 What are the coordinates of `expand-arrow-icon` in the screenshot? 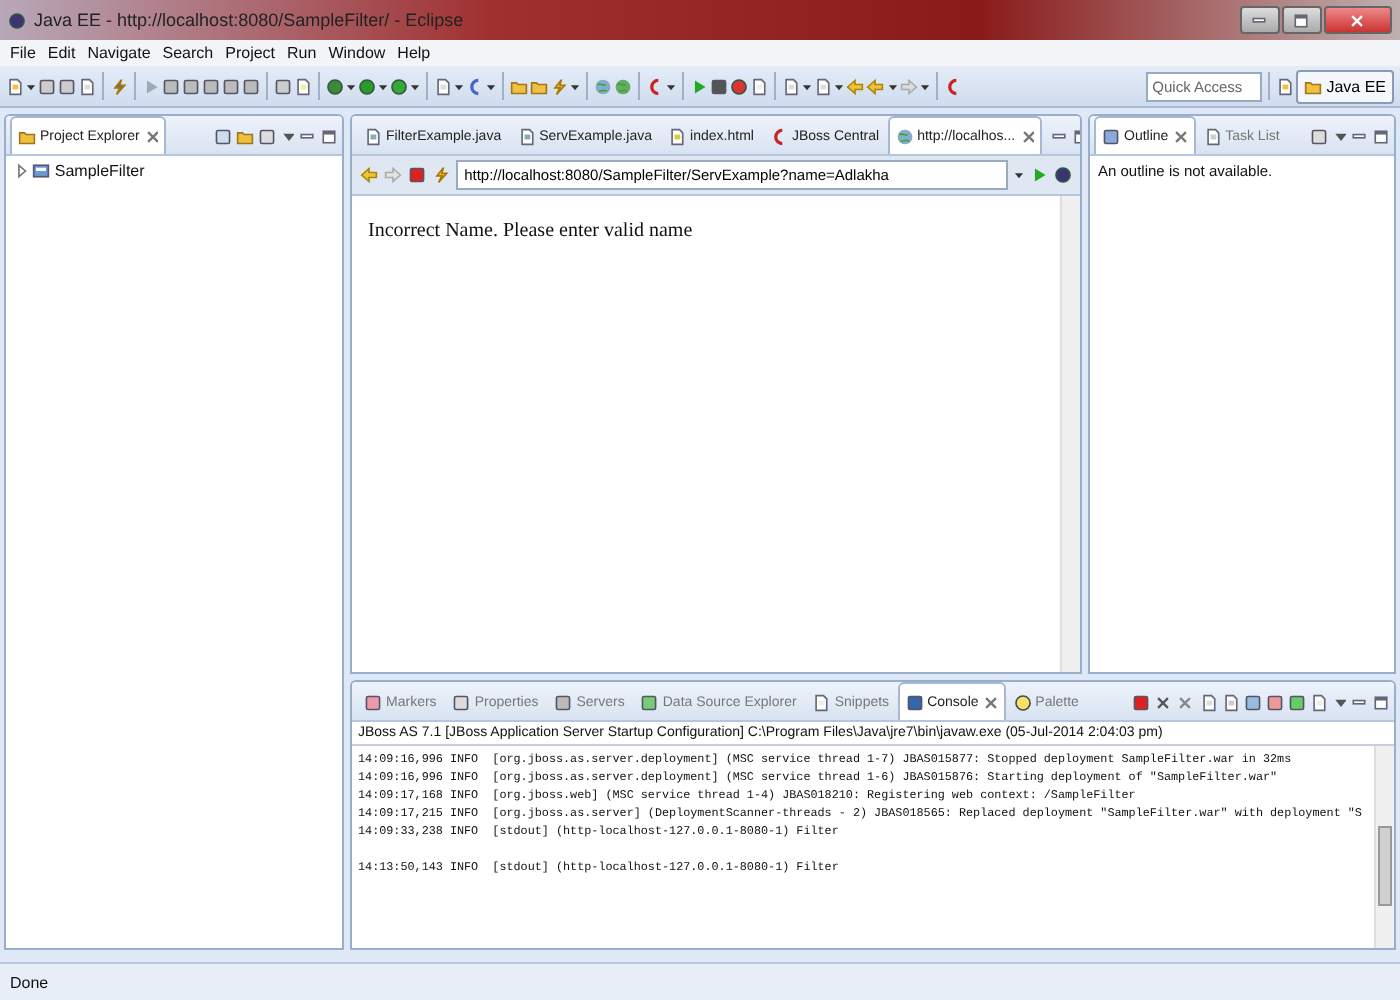 It's located at (21, 171).